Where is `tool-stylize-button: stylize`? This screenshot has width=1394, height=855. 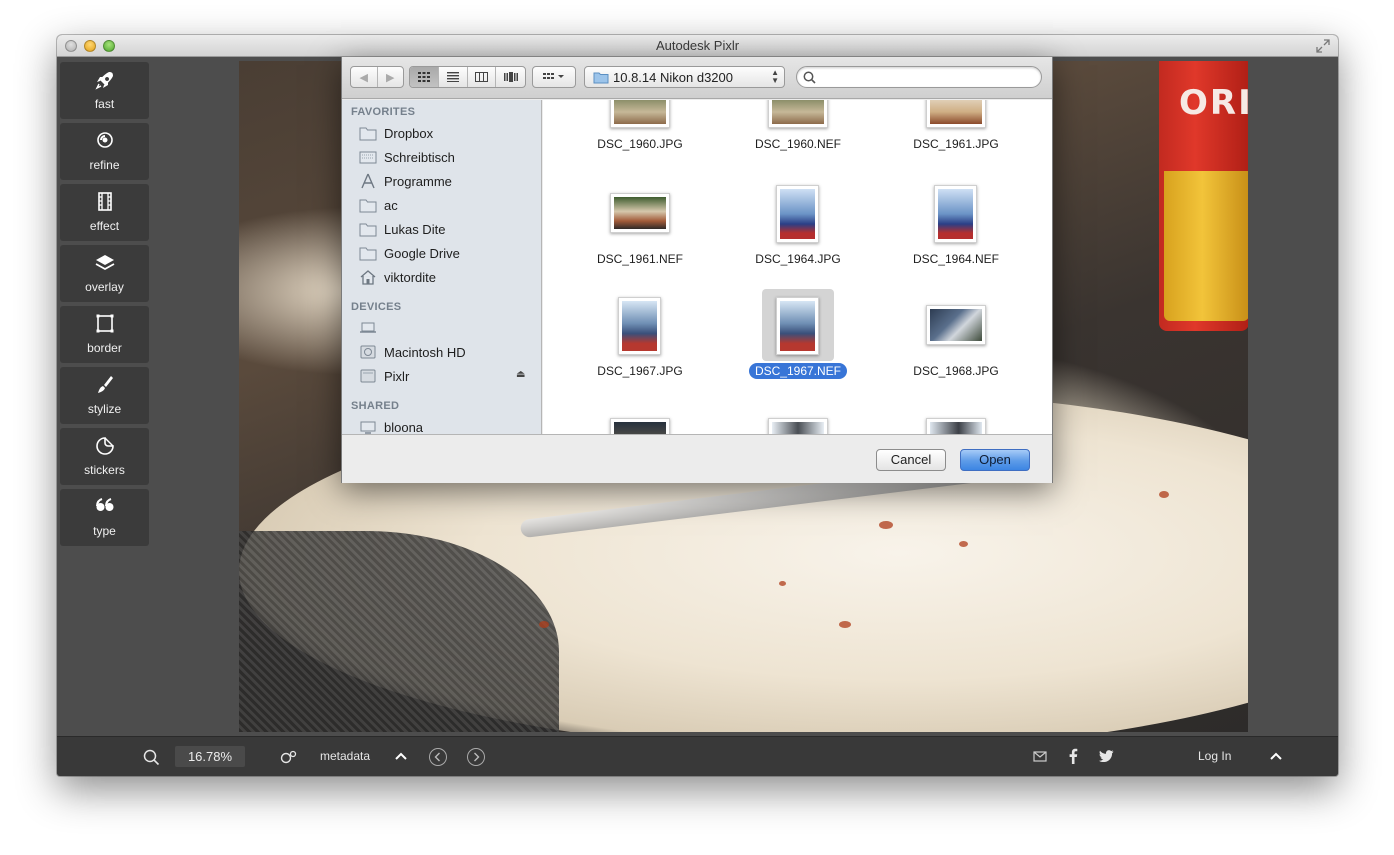 tool-stylize-button: stylize is located at coordinates (104, 395).